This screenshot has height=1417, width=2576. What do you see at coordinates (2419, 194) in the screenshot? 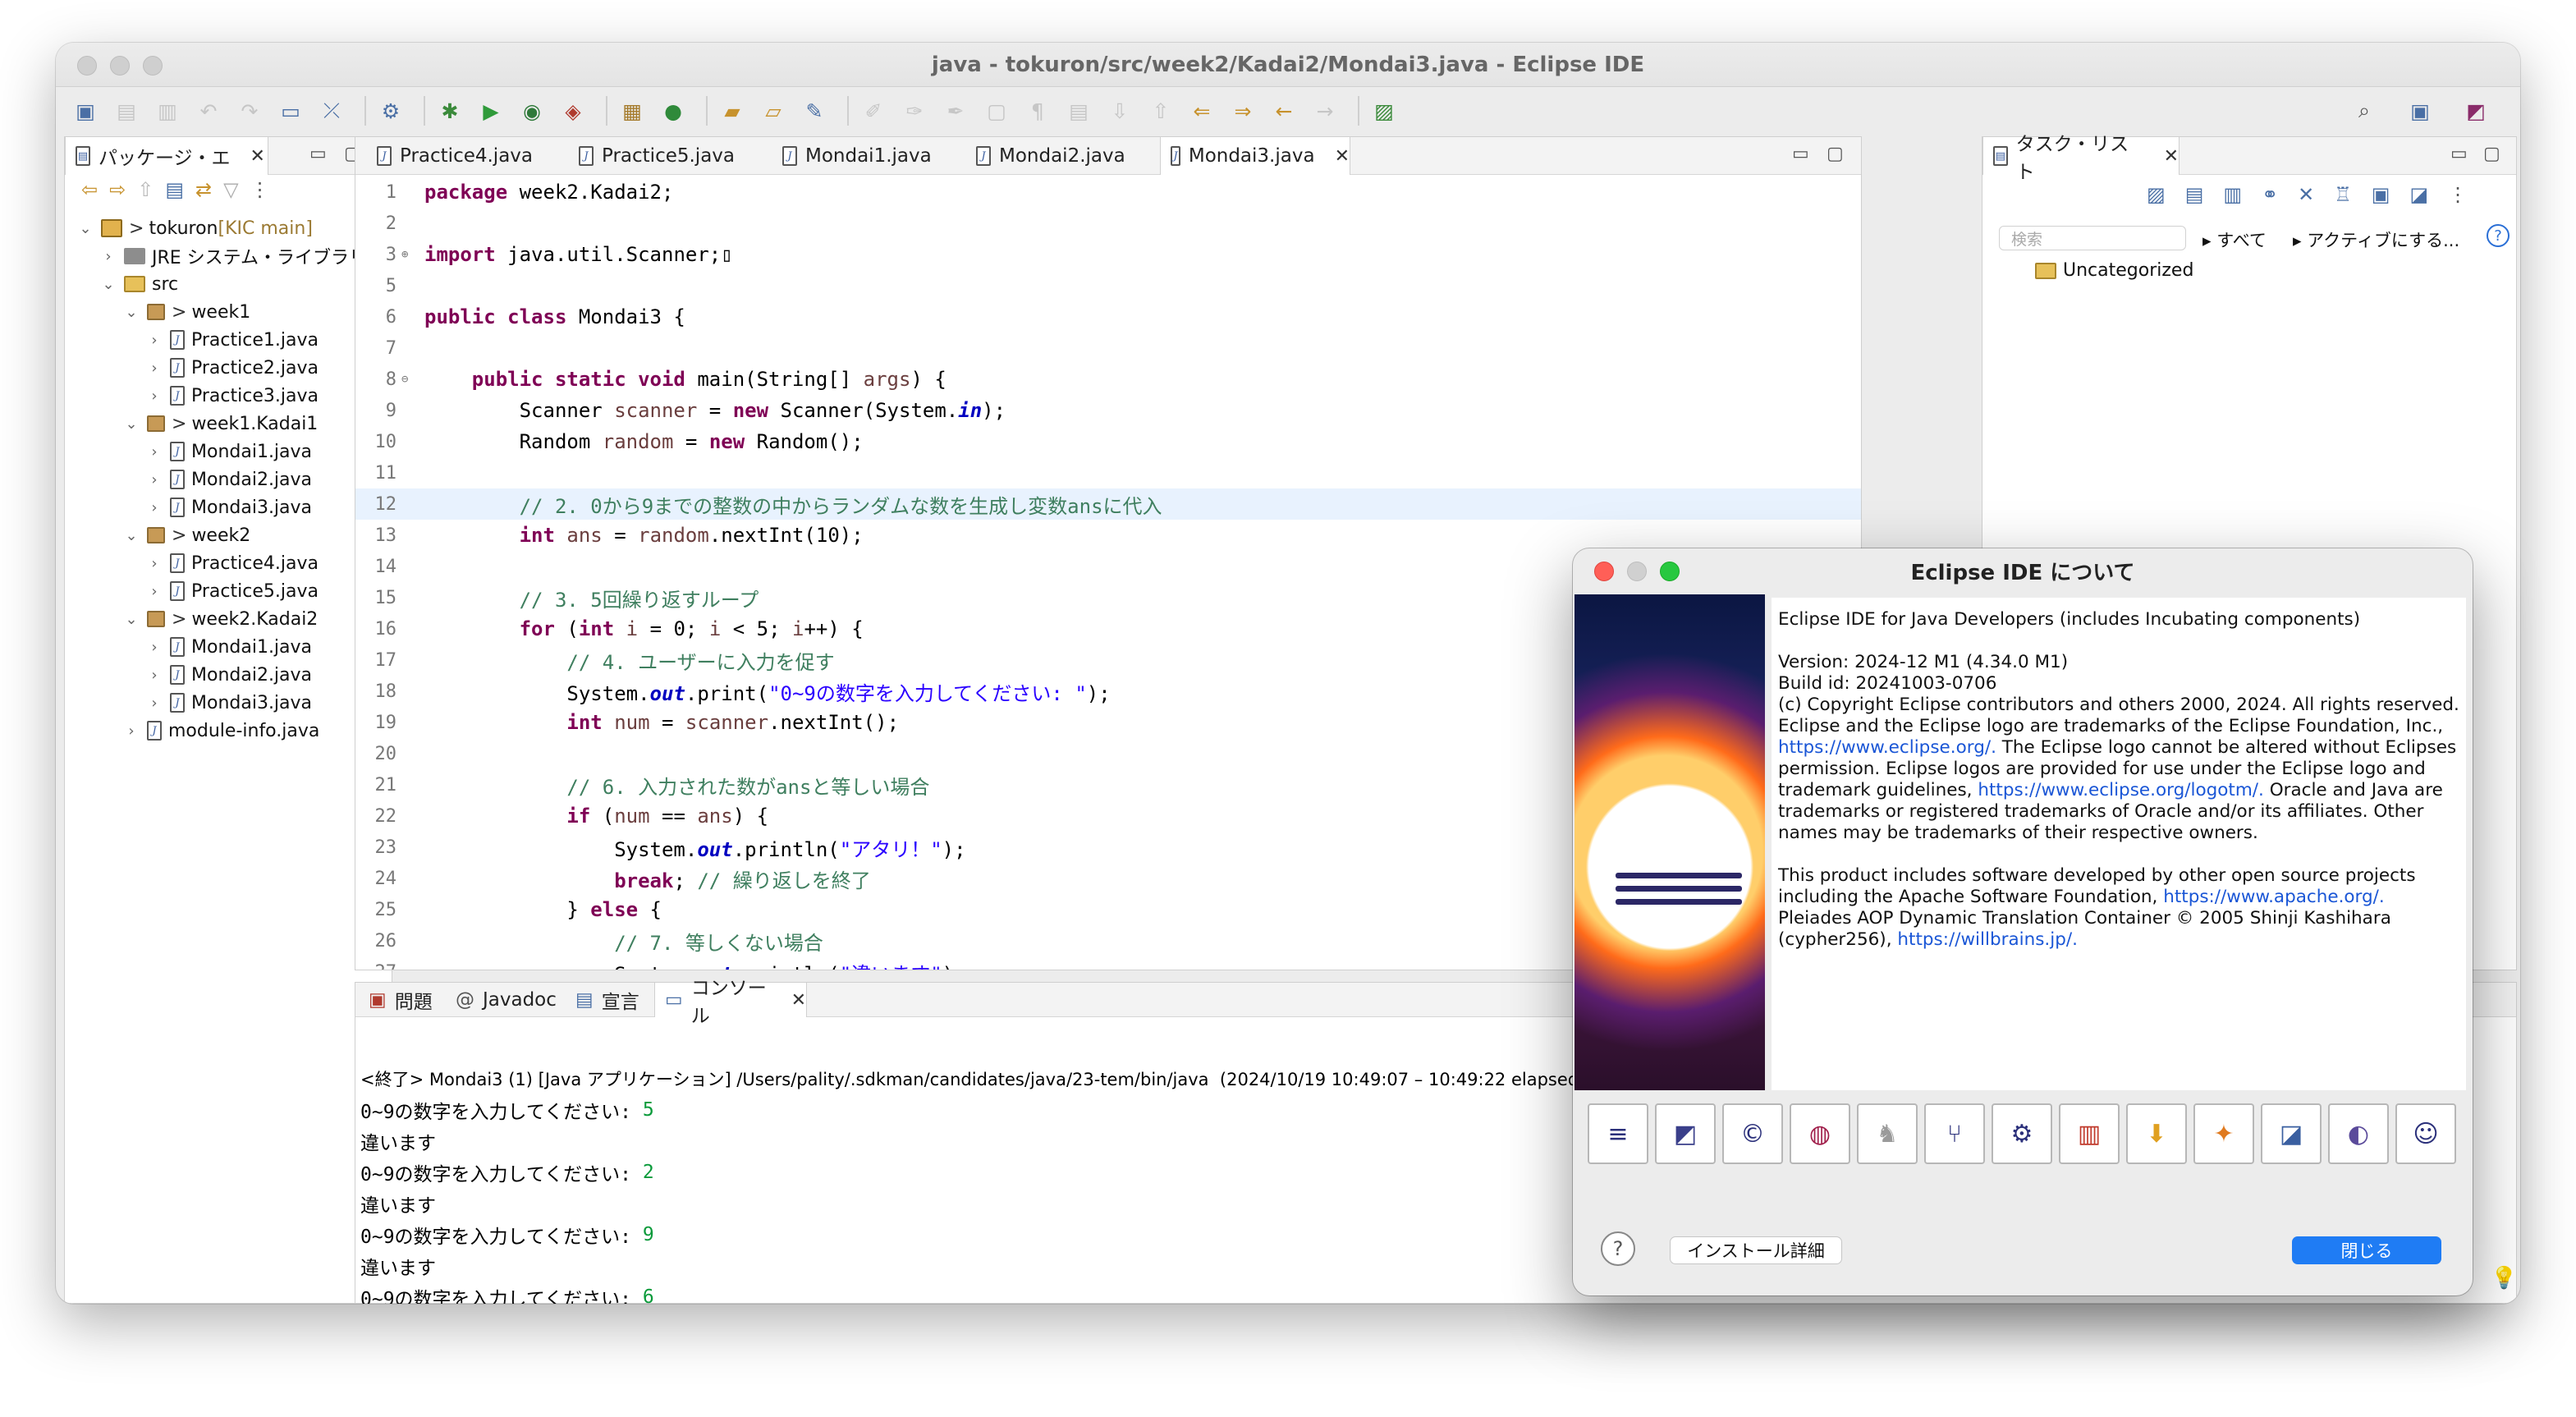
I see `repository-icon: ◪` at bounding box center [2419, 194].